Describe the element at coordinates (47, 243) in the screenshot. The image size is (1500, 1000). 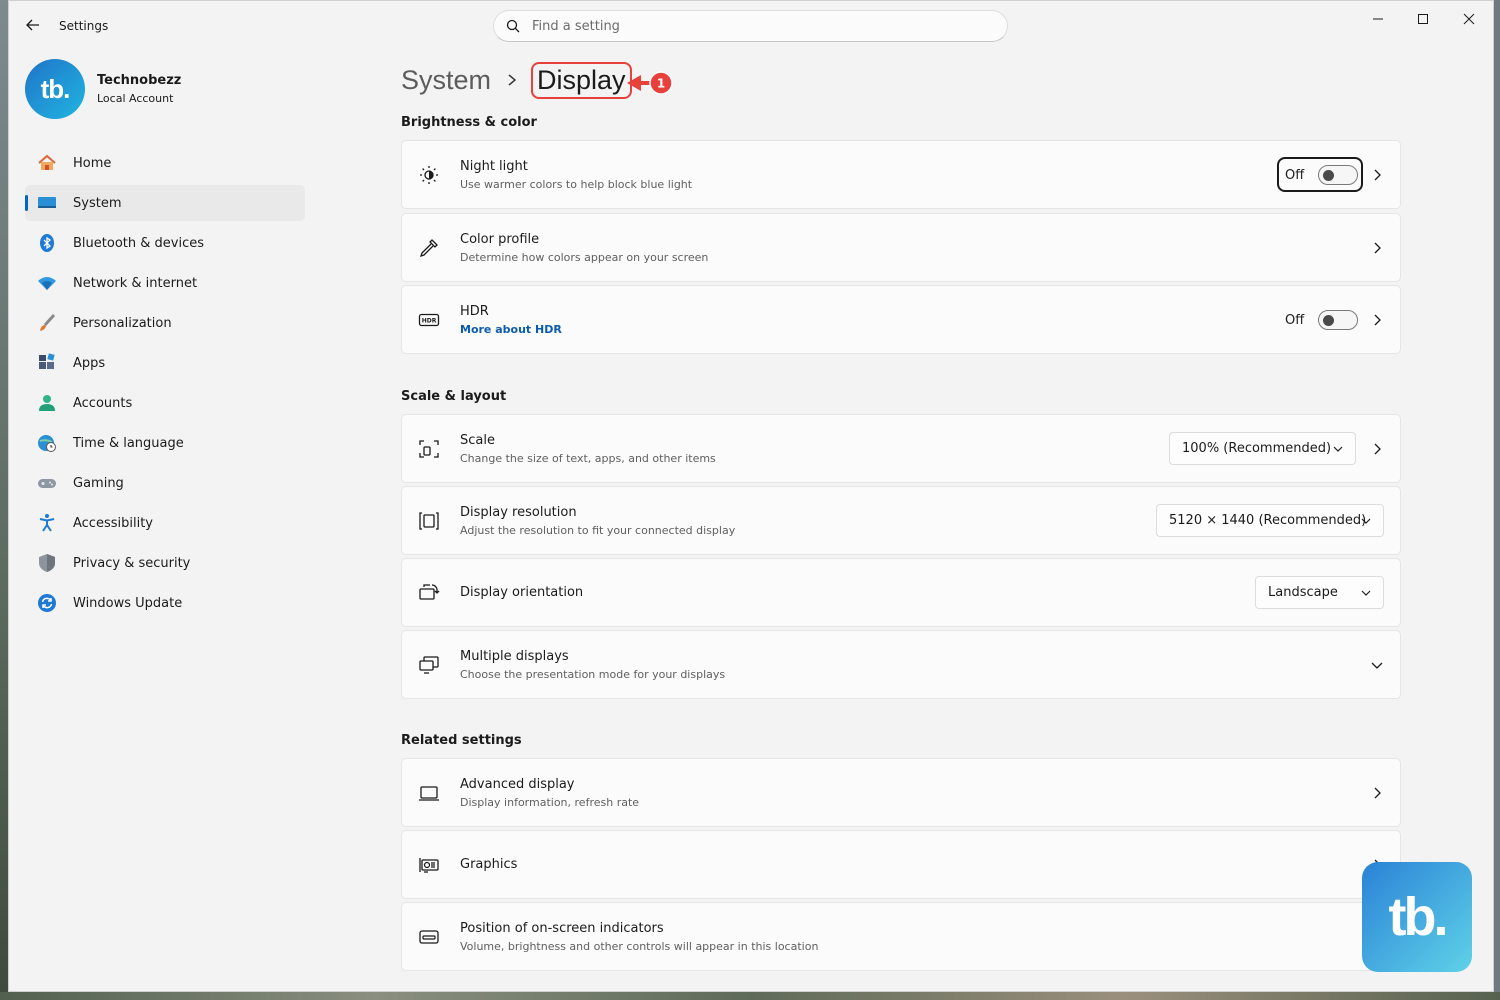
I see `bluetooth-icon` at that location.